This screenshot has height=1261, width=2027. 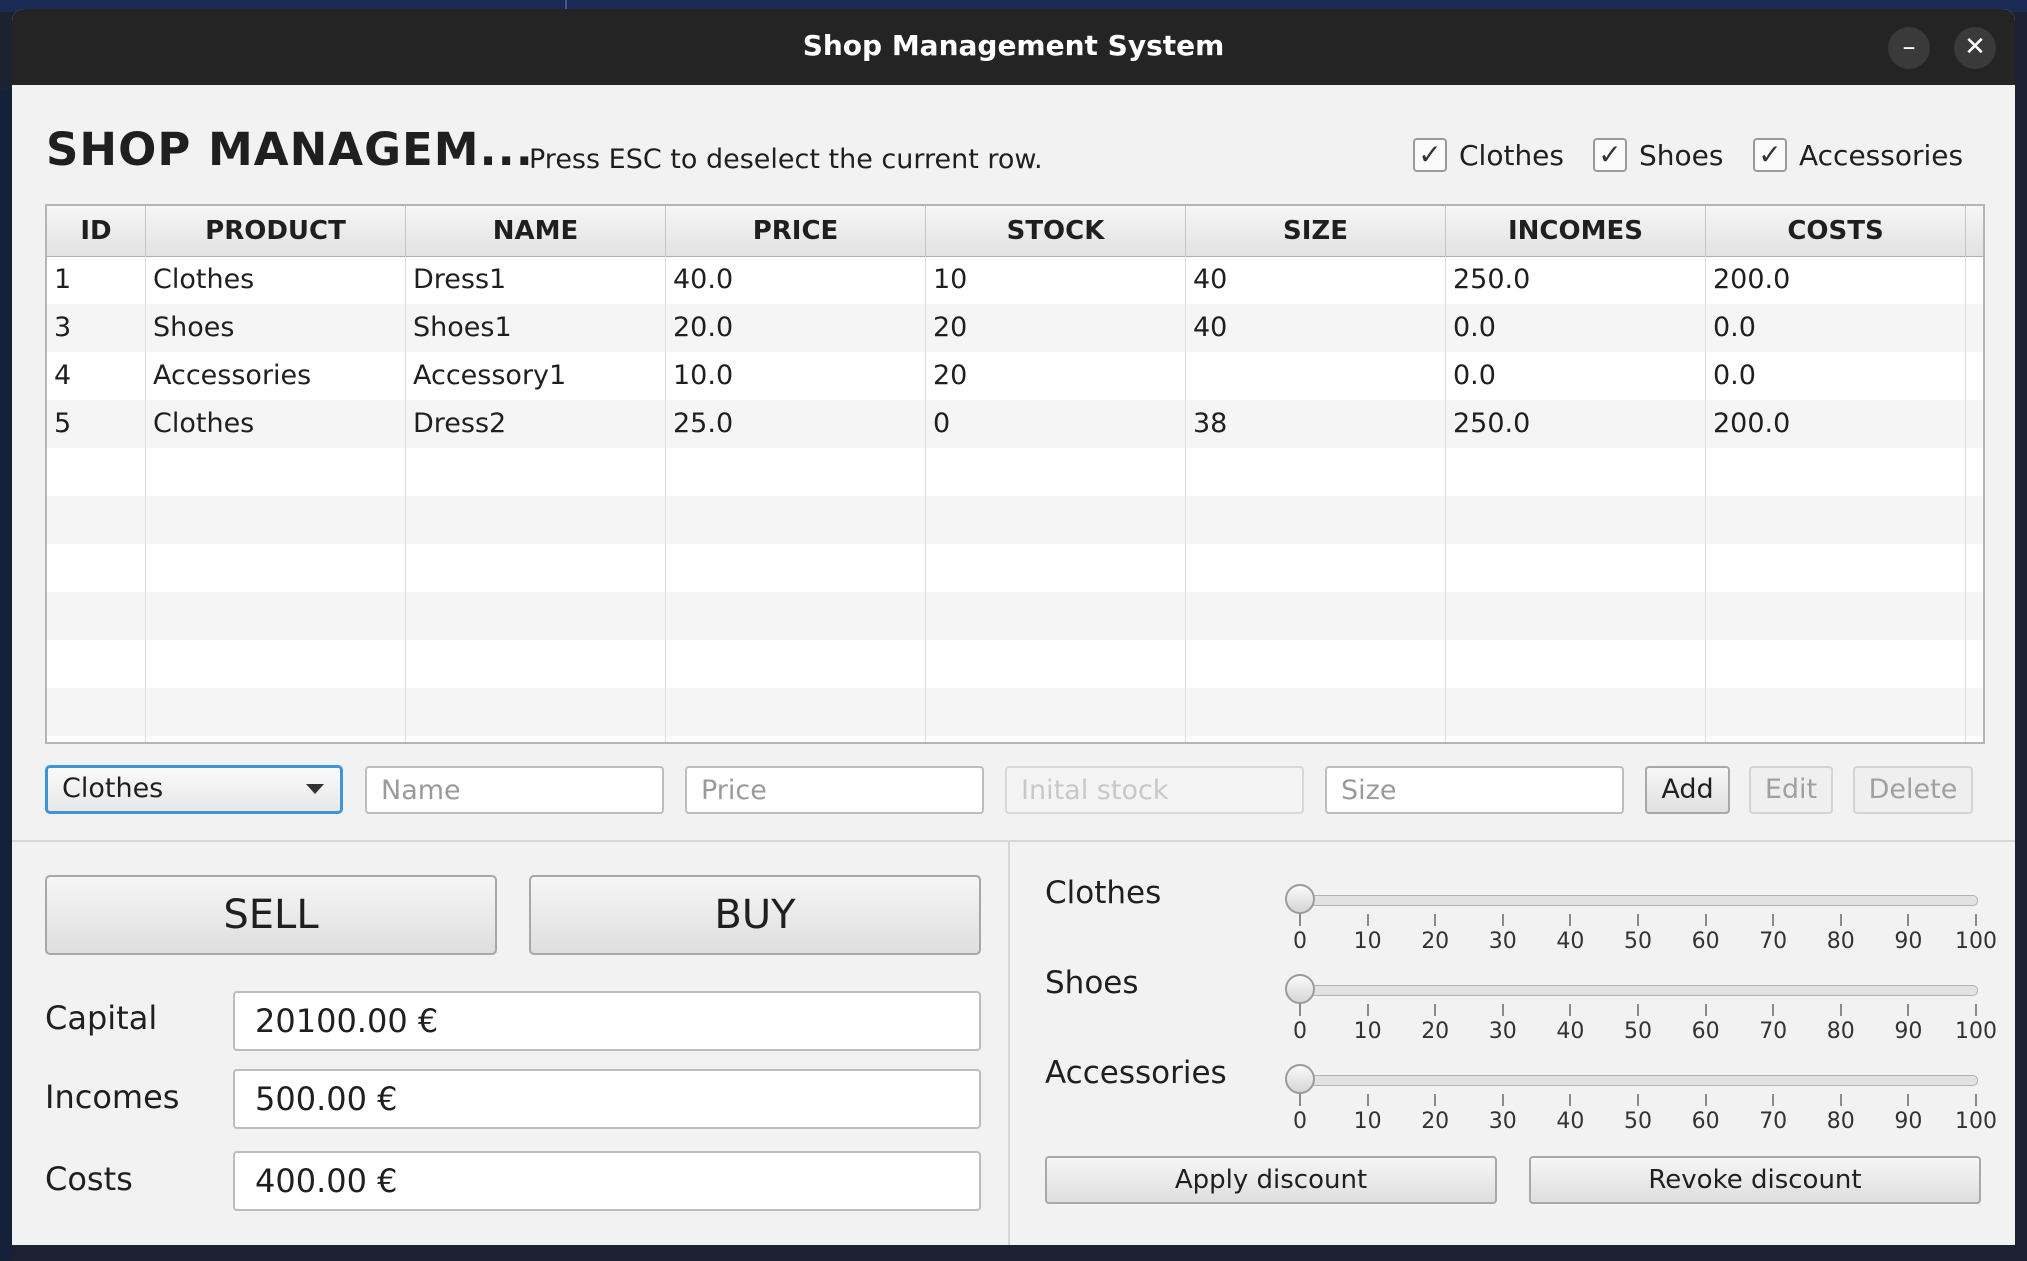 What do you see at coordinates (1836, 231) in the screenshot?
I see `column-header: COSTS` at bounding box center [1836, 231].